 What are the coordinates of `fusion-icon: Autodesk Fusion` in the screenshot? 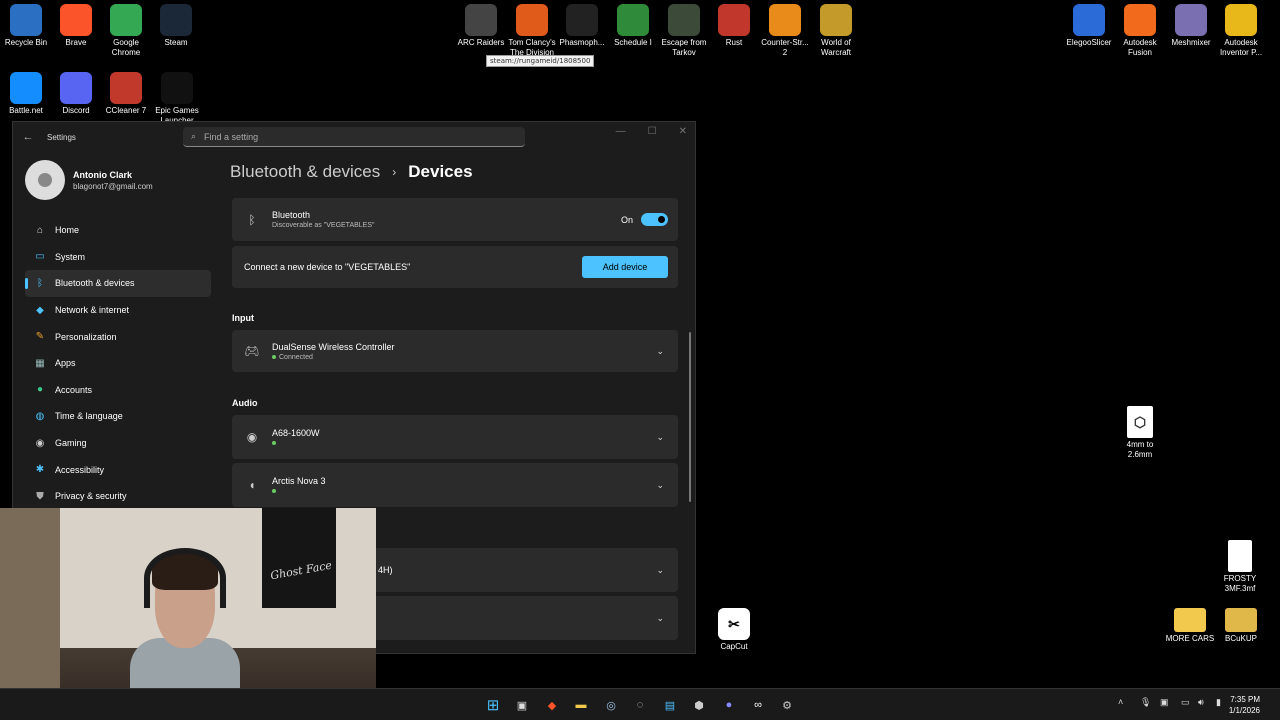 It's located at (1140, 29).